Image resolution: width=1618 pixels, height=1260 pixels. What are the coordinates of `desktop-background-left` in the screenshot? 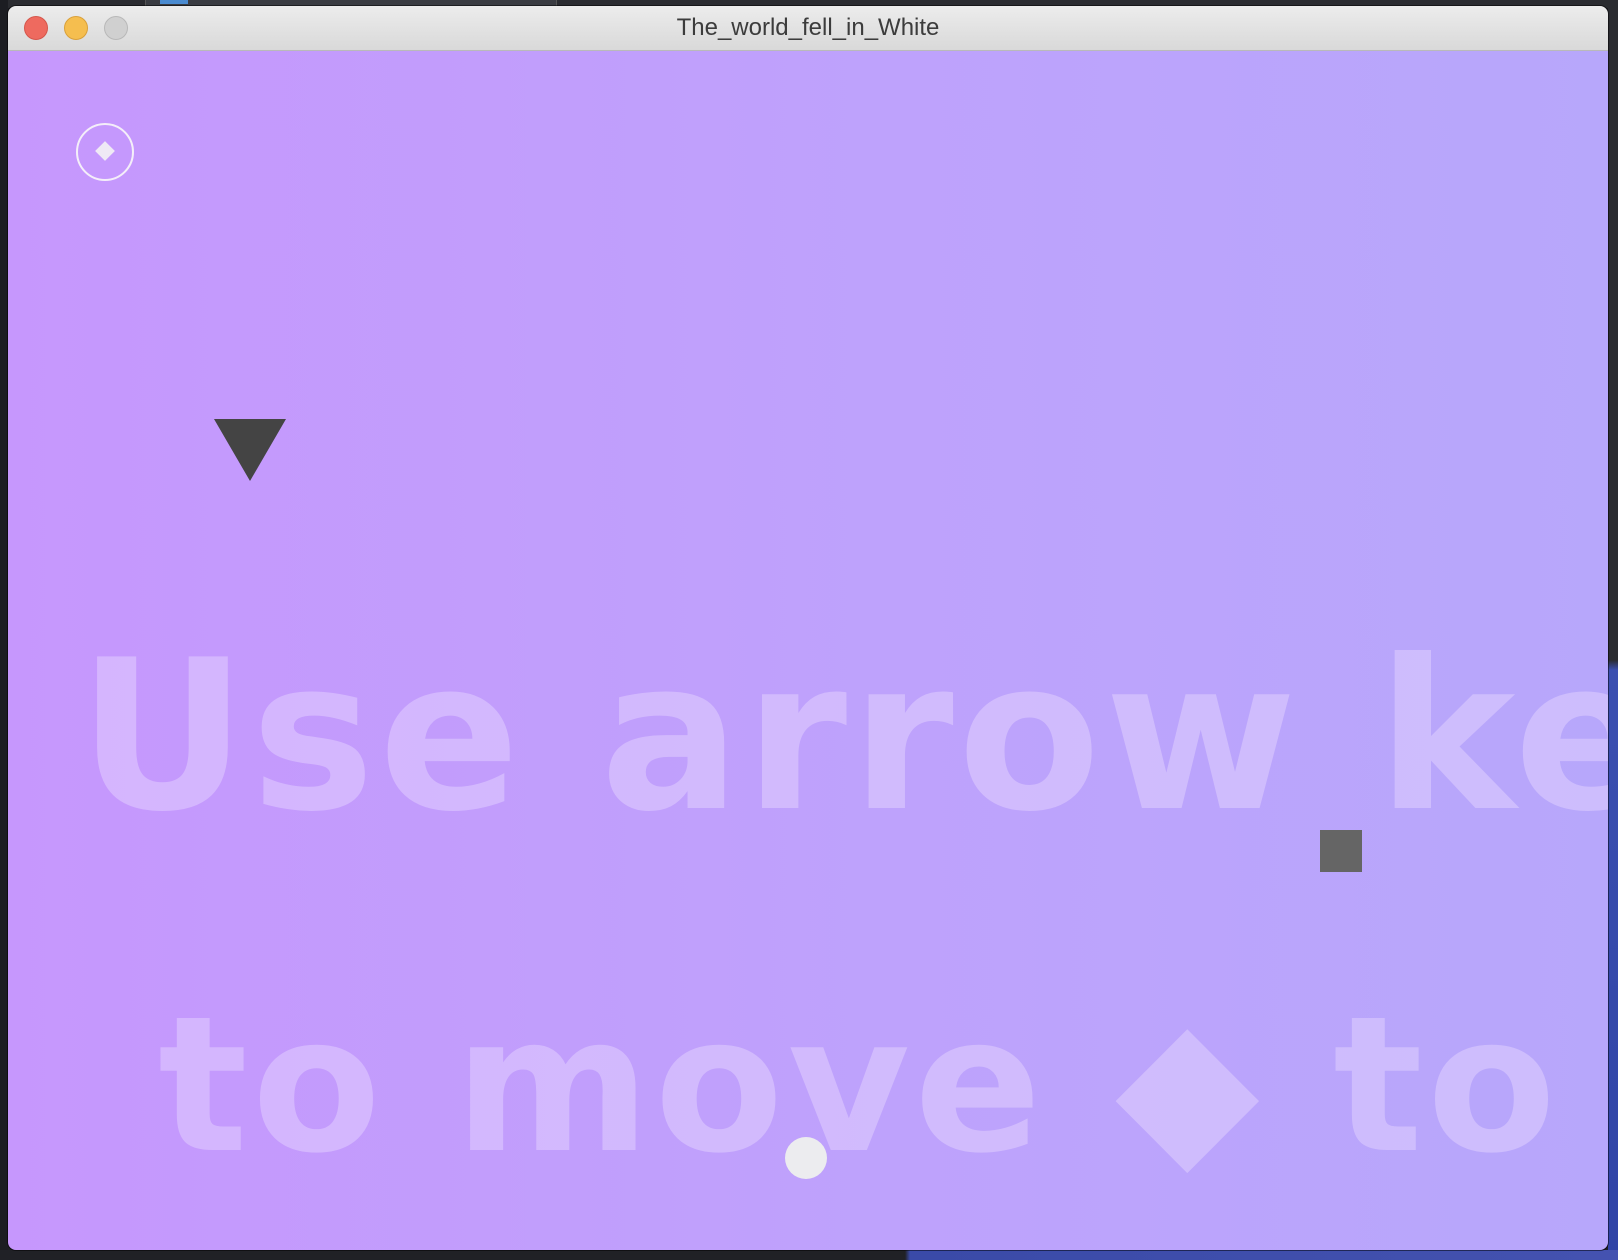 It's located at (4, 630).